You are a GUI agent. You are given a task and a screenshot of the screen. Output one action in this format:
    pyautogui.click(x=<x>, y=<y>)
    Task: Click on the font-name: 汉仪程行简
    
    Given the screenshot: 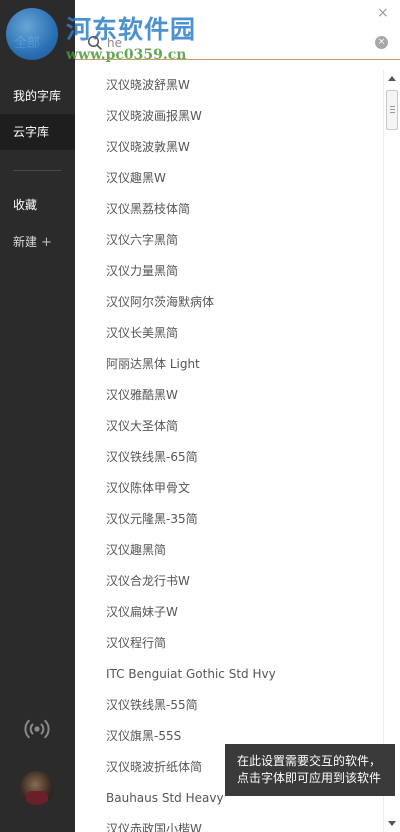 What is the action you would take?
    pyautogui.click(x=136, y=643)
    